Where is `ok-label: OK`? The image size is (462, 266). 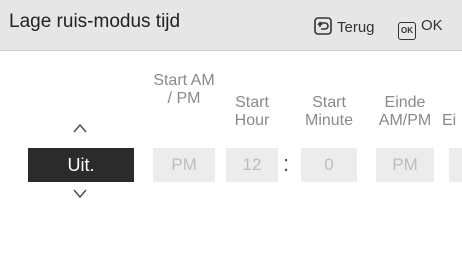
ok-label: OK is located at coordinates (432, 25).